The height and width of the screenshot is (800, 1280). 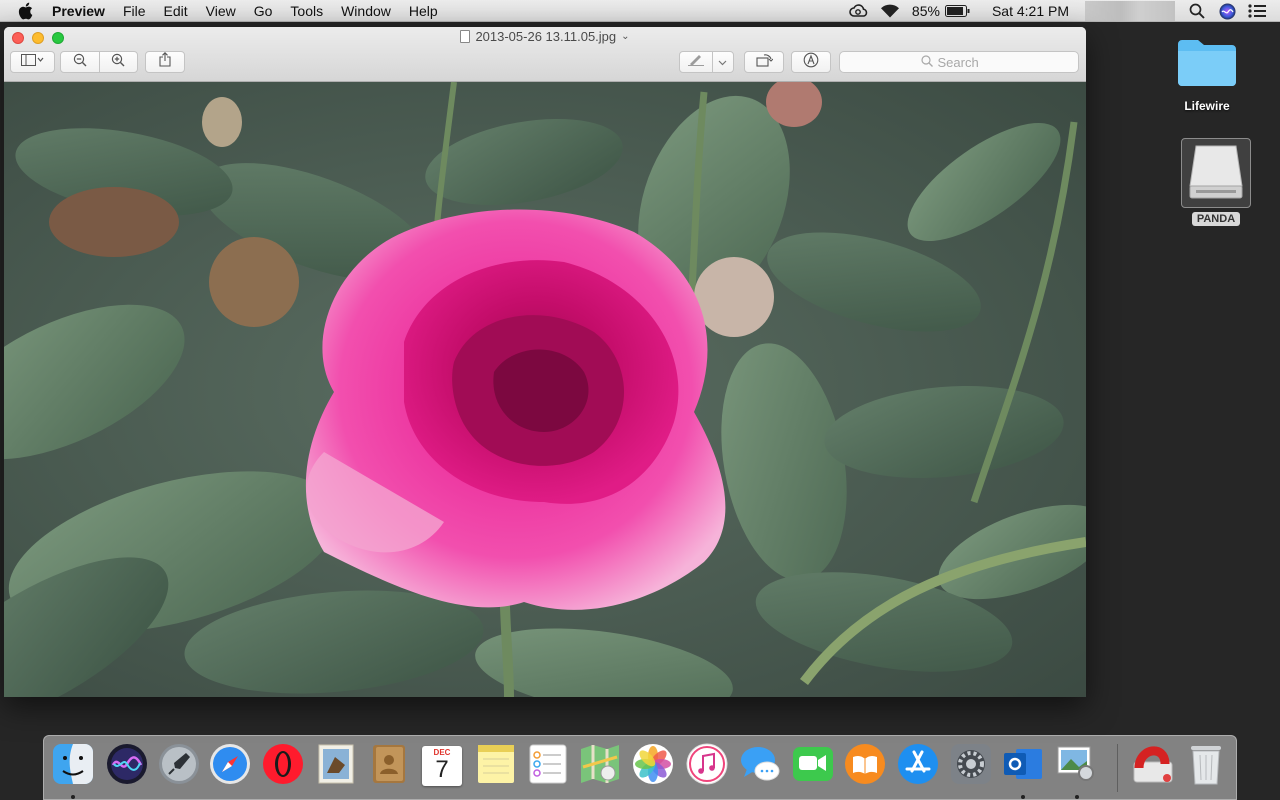 I want to click on trash-icon, so click(x=1206, y=766).